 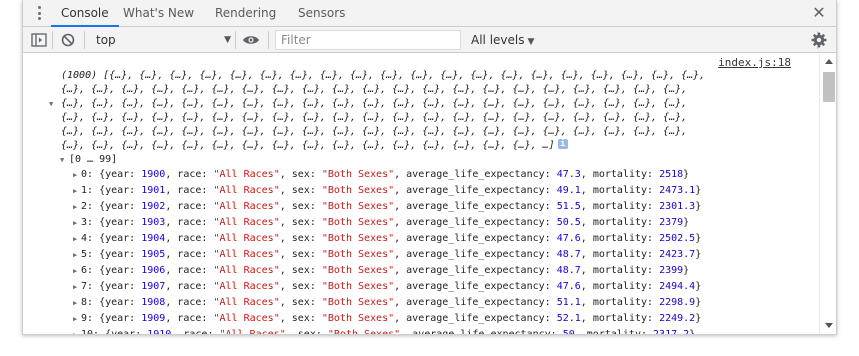 I want to click on row-life: 52.1, so click(x=568, y=318).